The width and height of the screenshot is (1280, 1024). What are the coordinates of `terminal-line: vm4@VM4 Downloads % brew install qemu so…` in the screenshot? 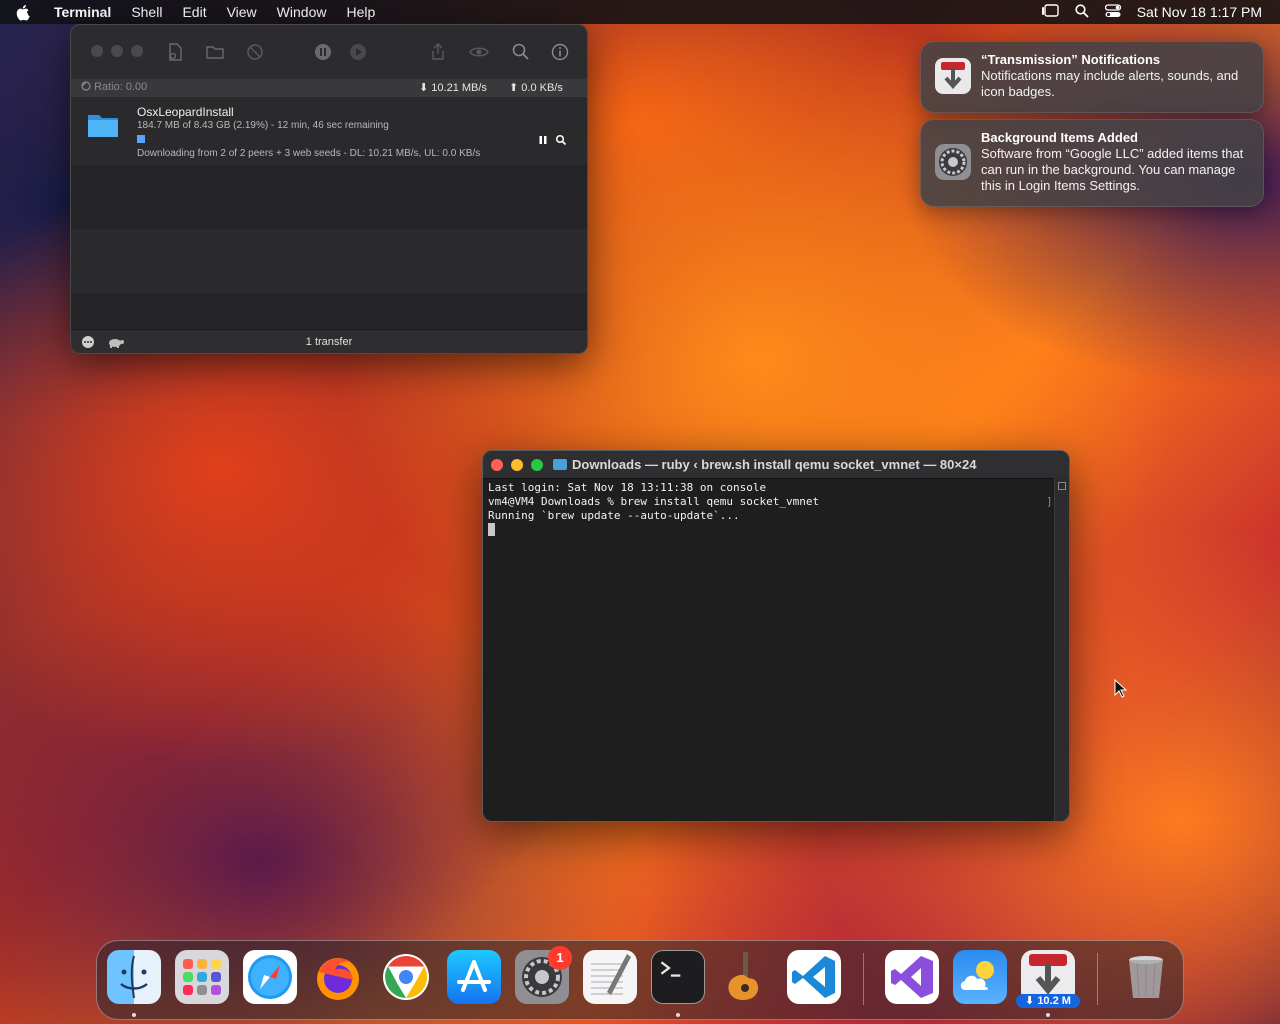 It's located at (654, 501).